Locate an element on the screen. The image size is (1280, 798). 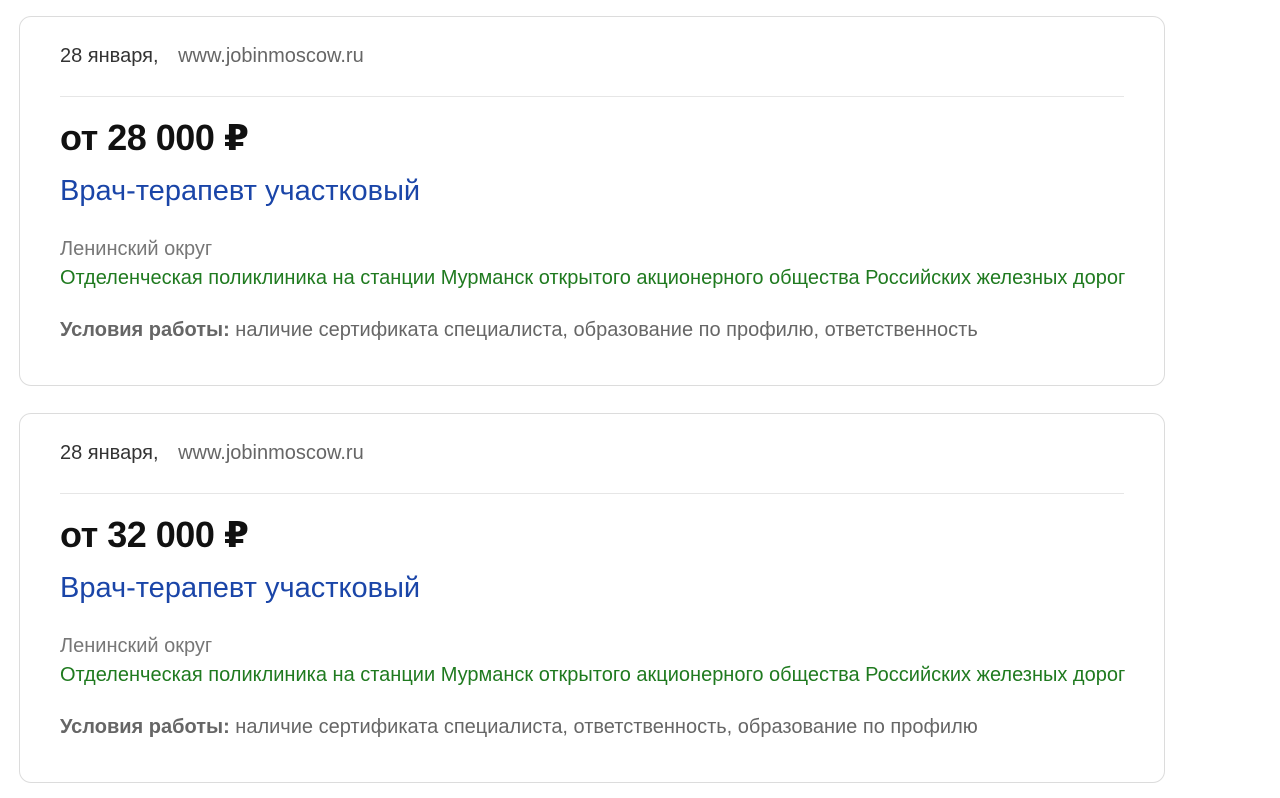
vacancy-salary: от 32 000 ₽ is located at coordinates (154, 534).